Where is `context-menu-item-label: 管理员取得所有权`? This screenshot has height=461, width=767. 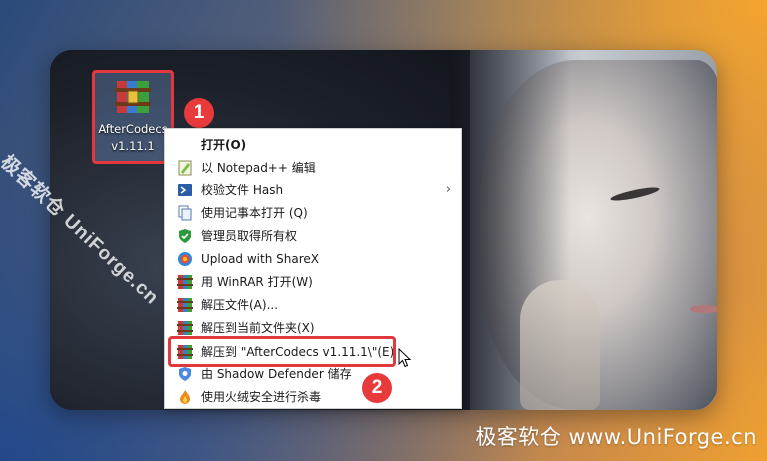 context-menu-item-label: 管理员取得所有权 is located at coordinates (249, 236).